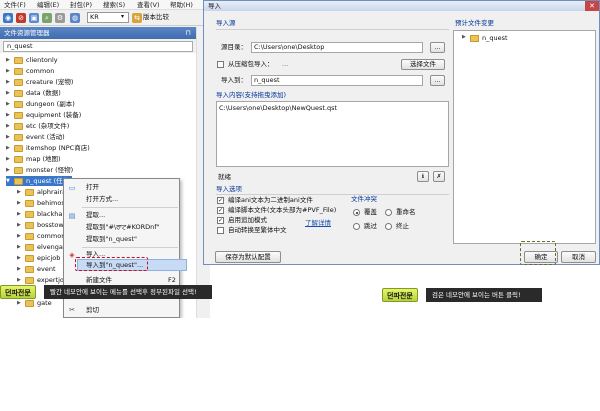  I want to click on save-default-button: 保存为默认配置, so click(248, 257).